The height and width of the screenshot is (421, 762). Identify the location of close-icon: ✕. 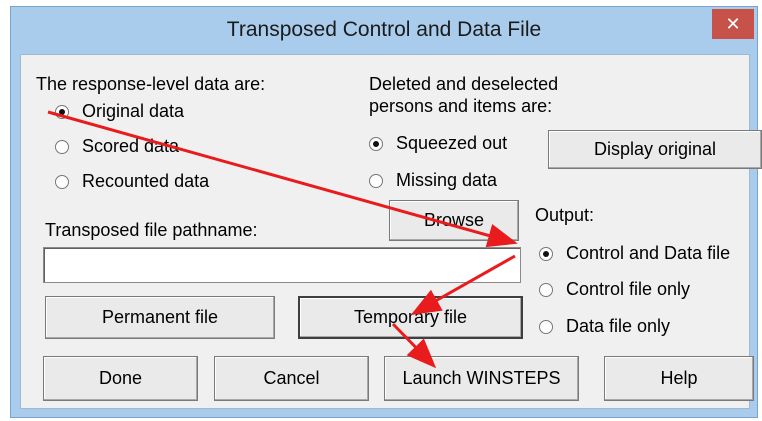
(733, 24).